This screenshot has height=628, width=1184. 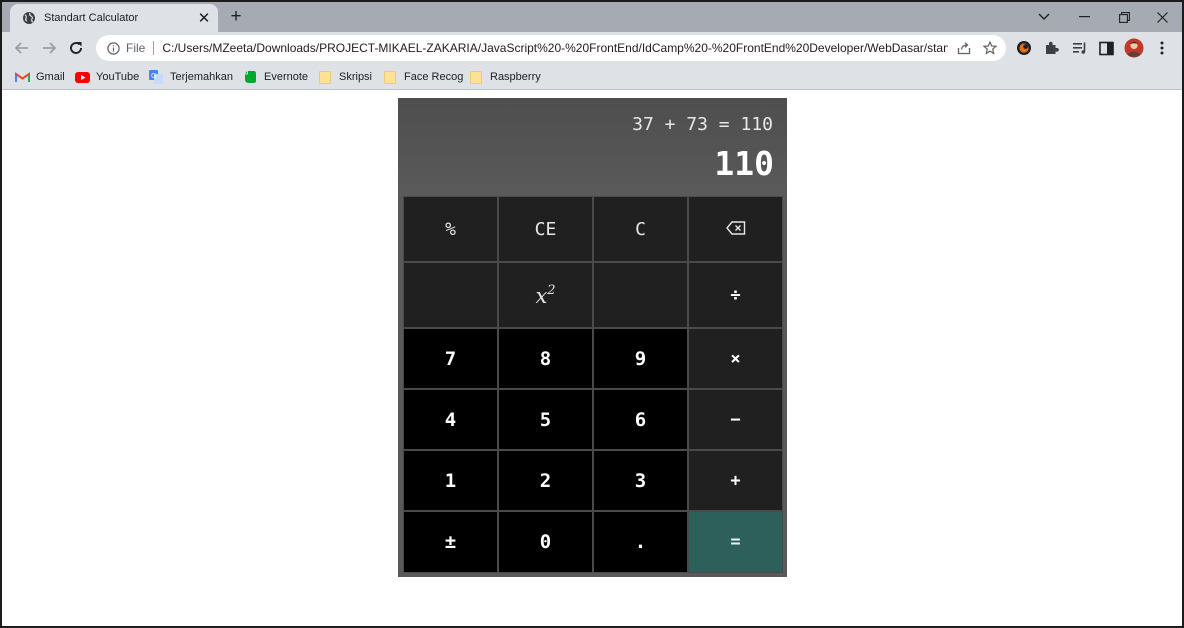 I want to click on bookmark-label: Terjemahkan, so click(x=201, y=77).